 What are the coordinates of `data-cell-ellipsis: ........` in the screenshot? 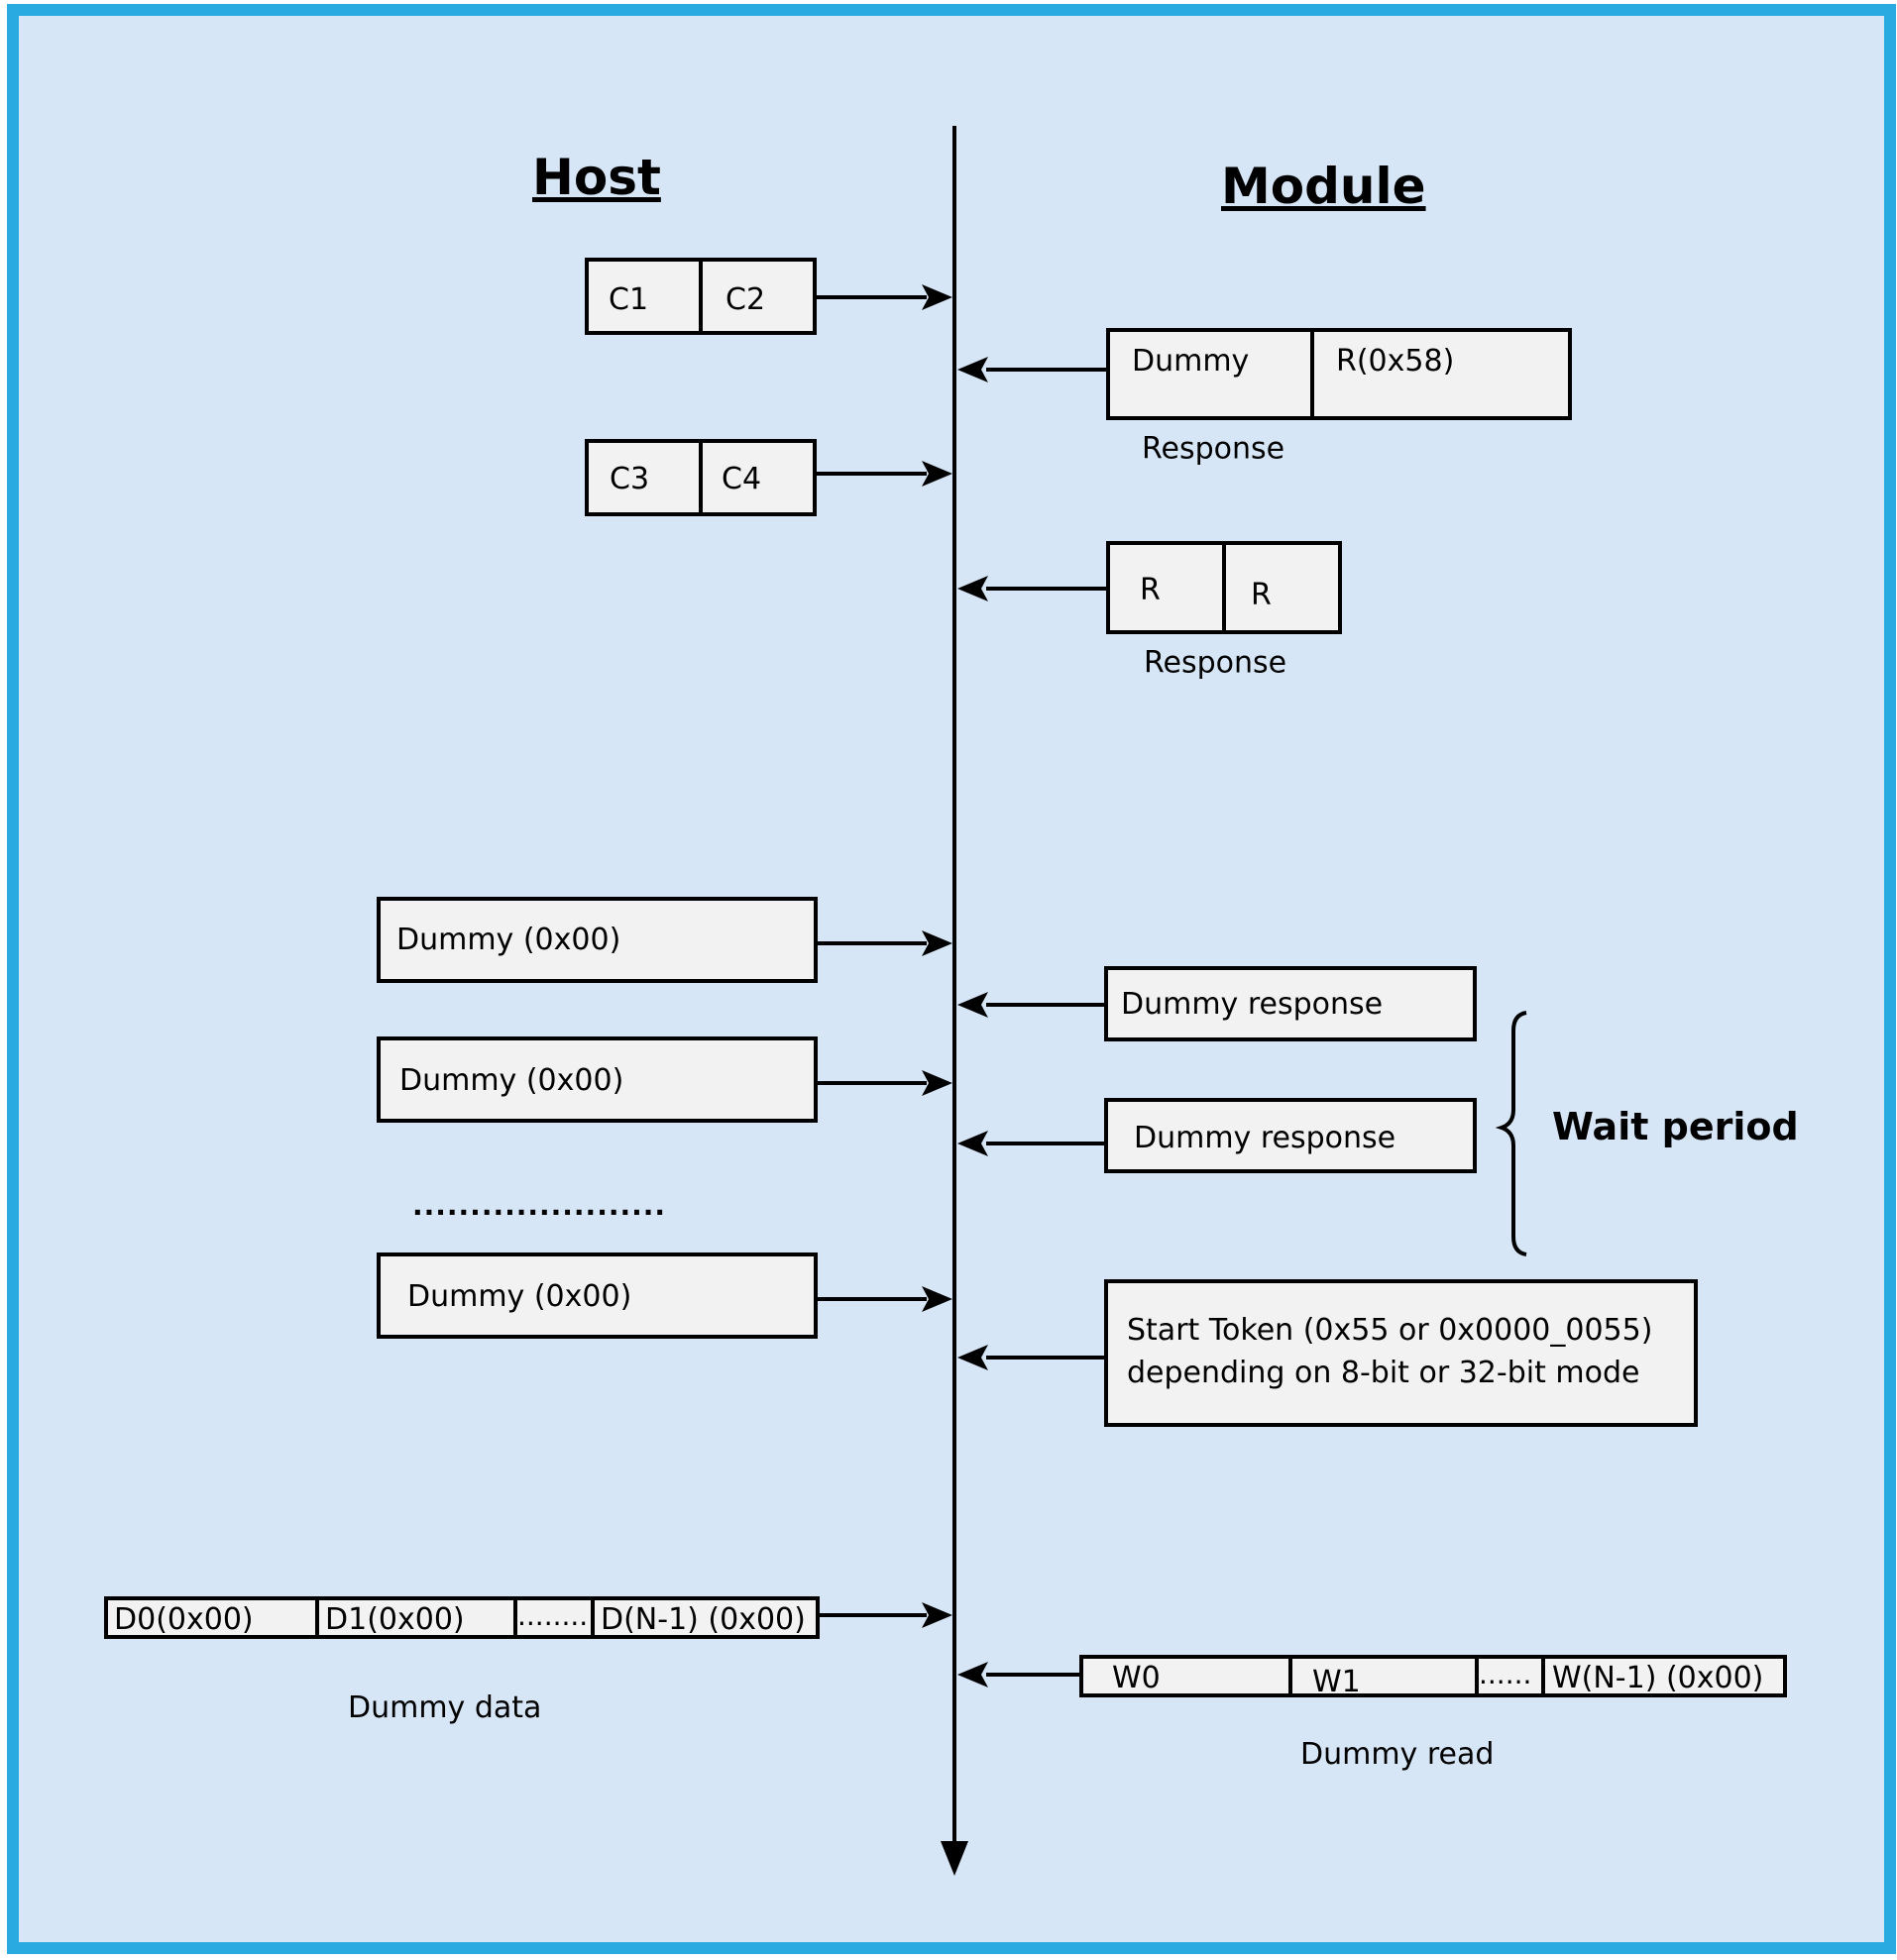 It's located at (552, 1615).